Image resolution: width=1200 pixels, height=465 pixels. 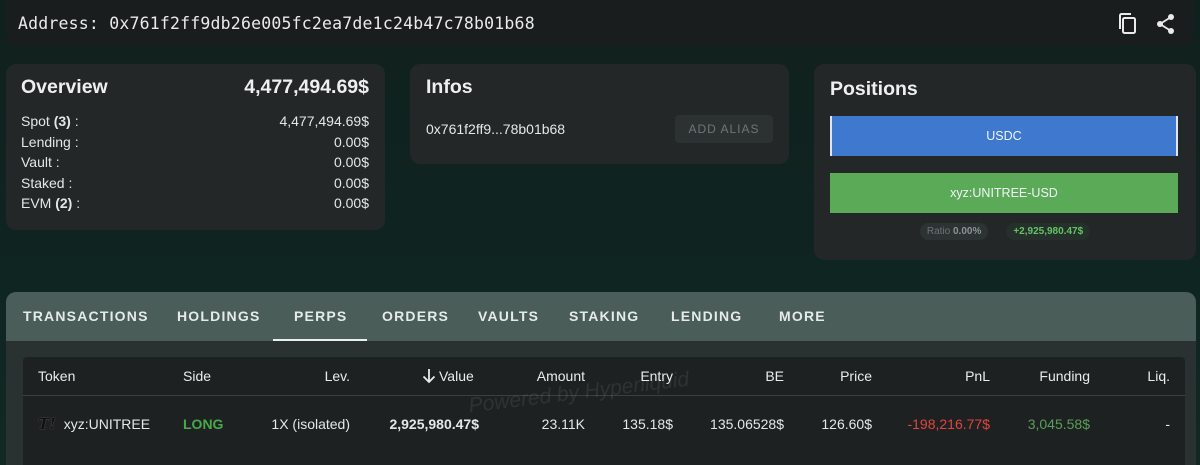 I want to click on overview-row-staked: Staked : 0.00$, so click(x=195, y=182).